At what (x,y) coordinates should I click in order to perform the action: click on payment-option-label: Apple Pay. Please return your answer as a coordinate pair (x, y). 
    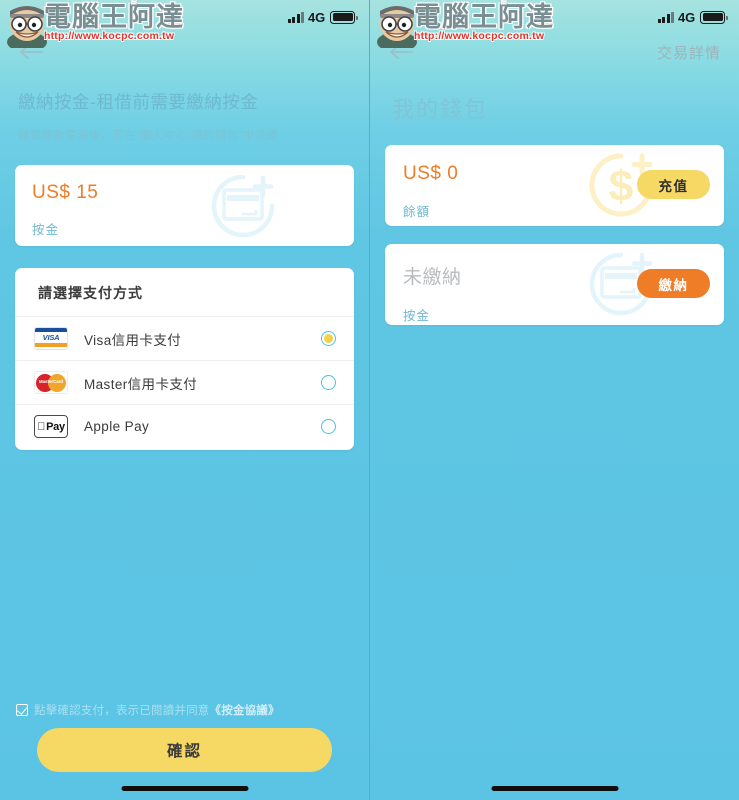
    Looking at the image, I should click on (117, 426).